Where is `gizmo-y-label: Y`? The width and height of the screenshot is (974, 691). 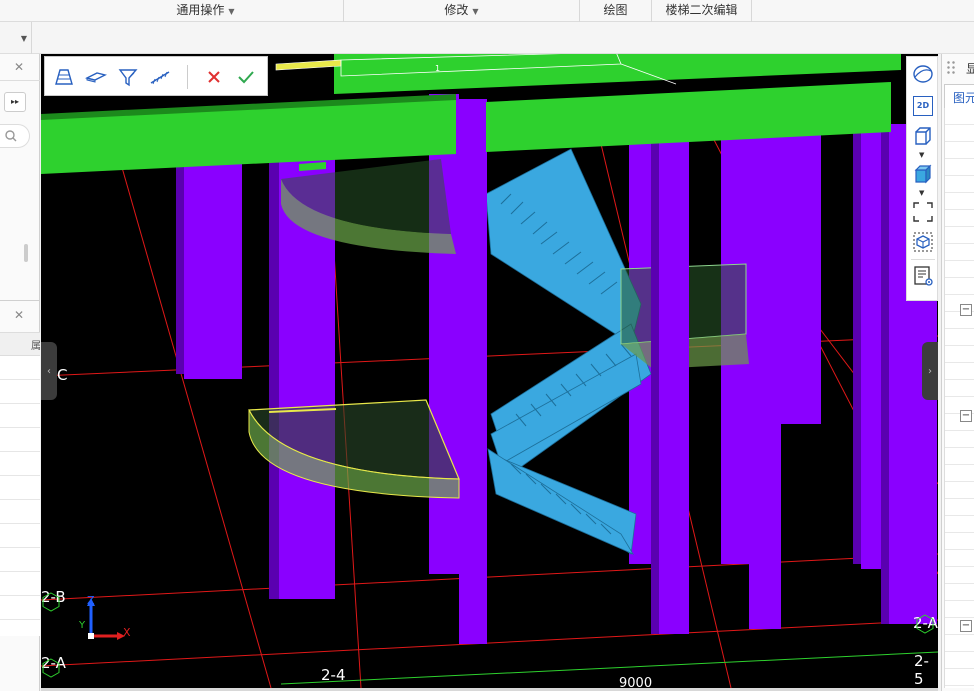
gizmo-y-label: Y is located at coordinates (82, 625).